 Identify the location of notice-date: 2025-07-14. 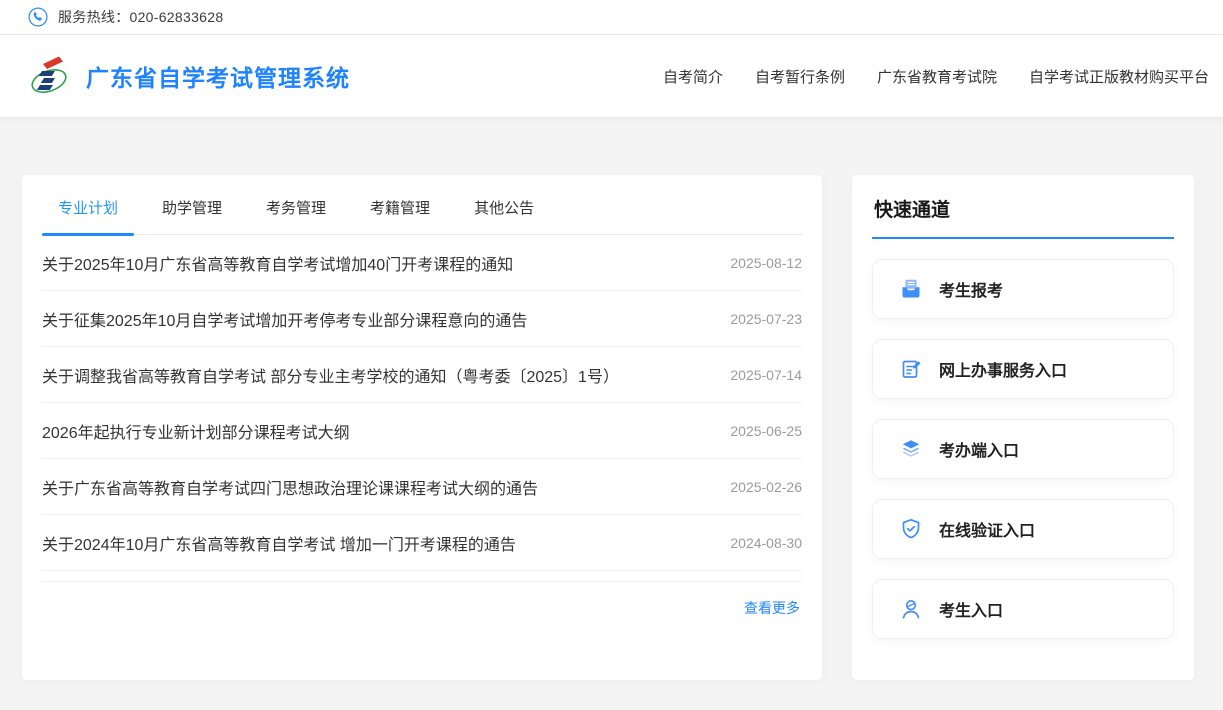
(766, 374).